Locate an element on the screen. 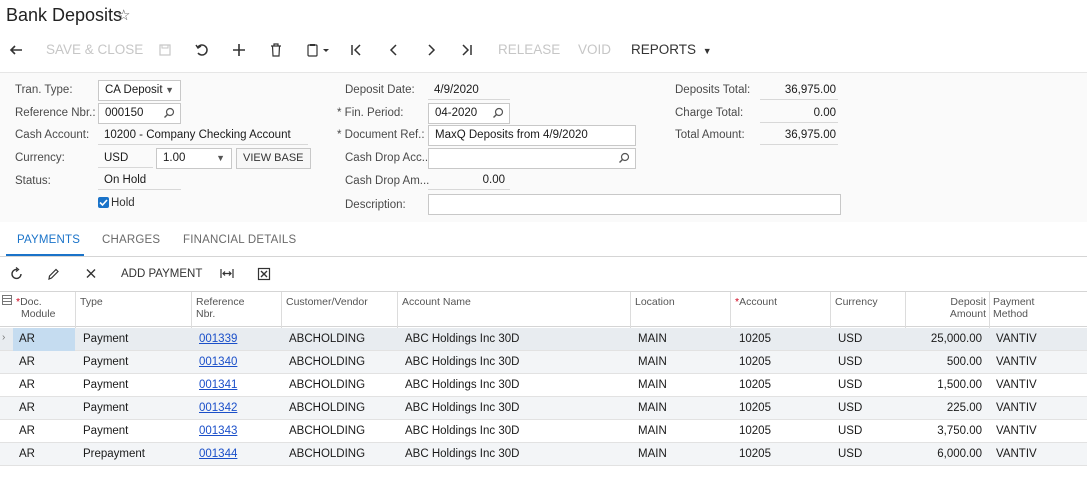 The height and width of the screenshot is (480, 1087). cell-currency: USD is located at coordinates (850, 385).